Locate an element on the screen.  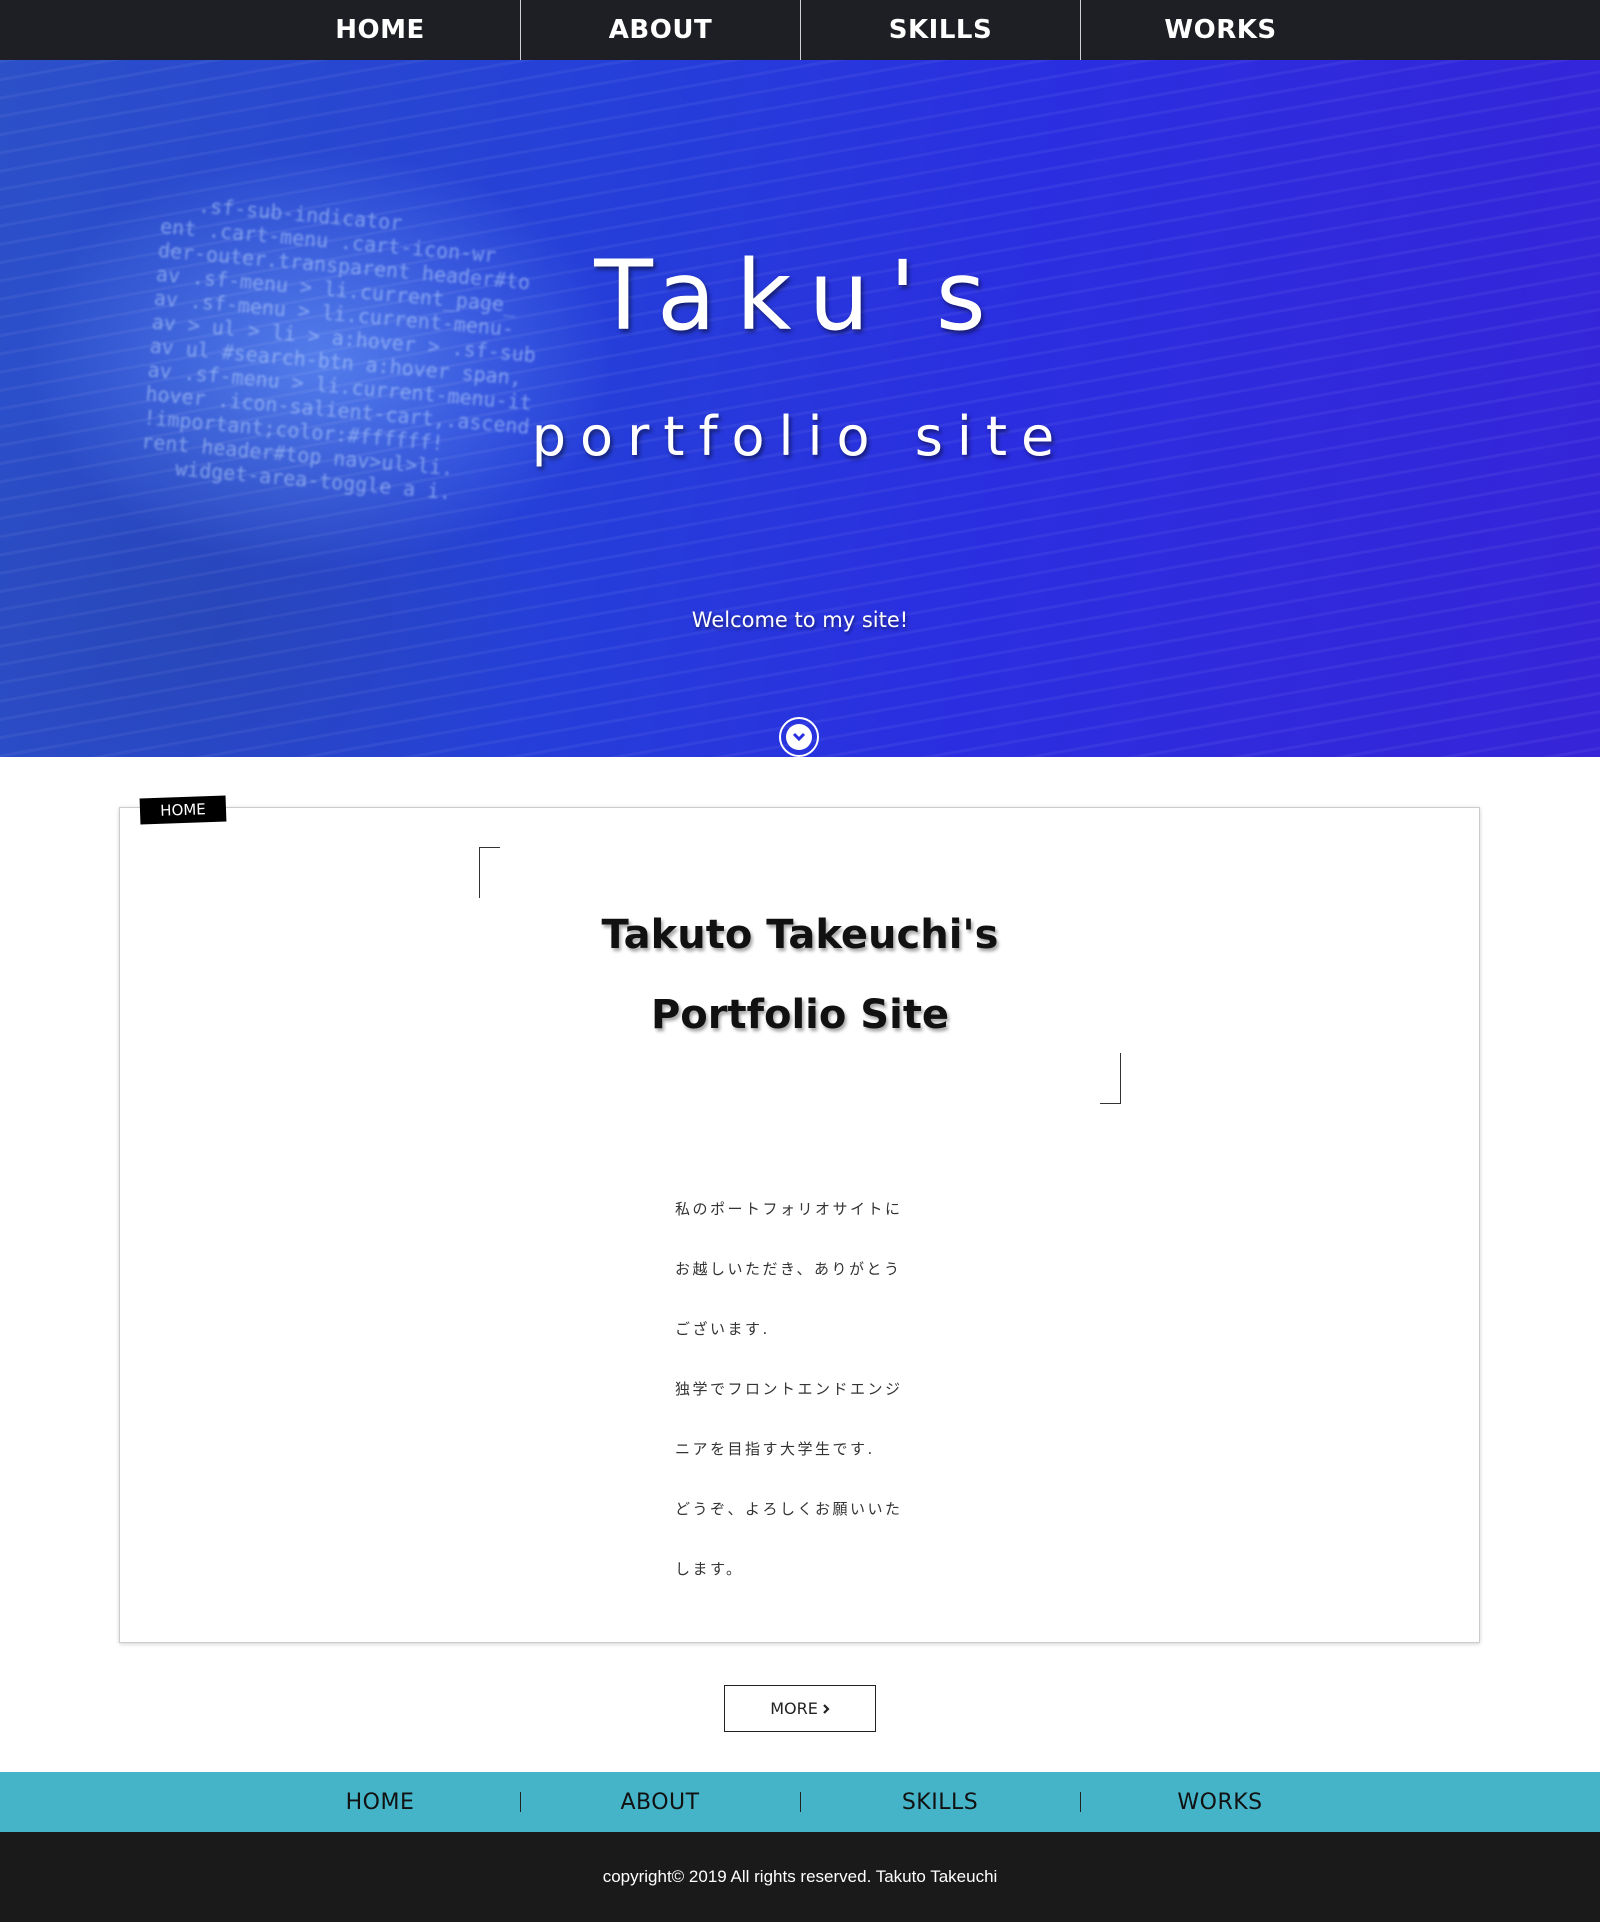
corner-bracket-top-left is located at coordinates (489, 872).